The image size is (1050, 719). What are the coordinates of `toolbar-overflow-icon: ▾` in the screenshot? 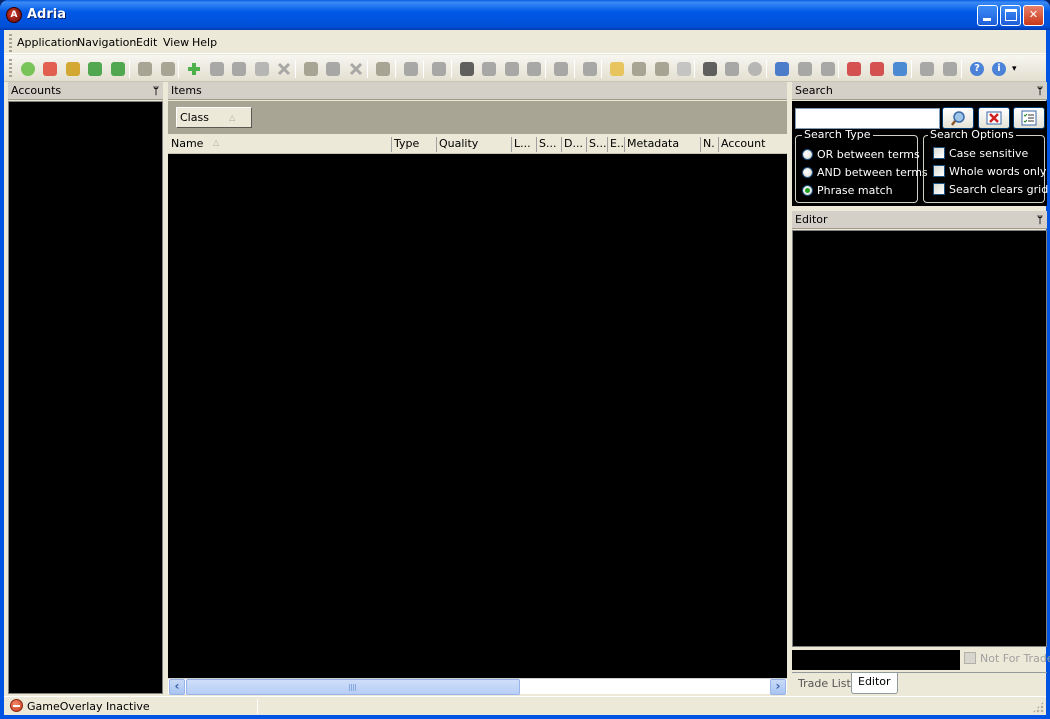 It's located at (1014, 69).